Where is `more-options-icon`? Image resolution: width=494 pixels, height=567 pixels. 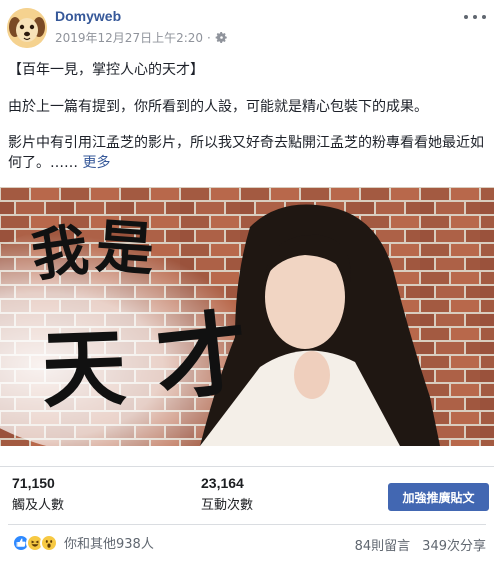 more-options-icon is located at coordinates (475, 17).